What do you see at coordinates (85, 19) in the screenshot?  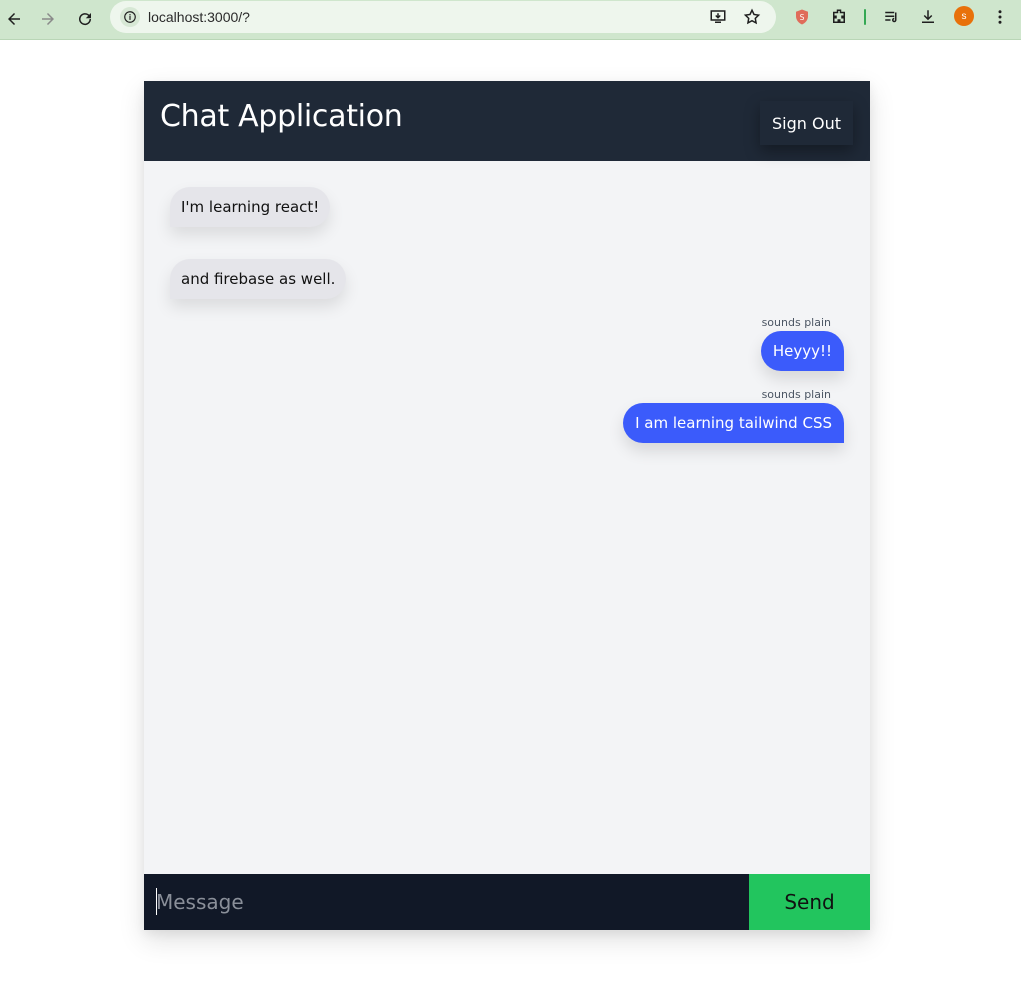 I see `reload-icon` at bounding box center [85, 19].